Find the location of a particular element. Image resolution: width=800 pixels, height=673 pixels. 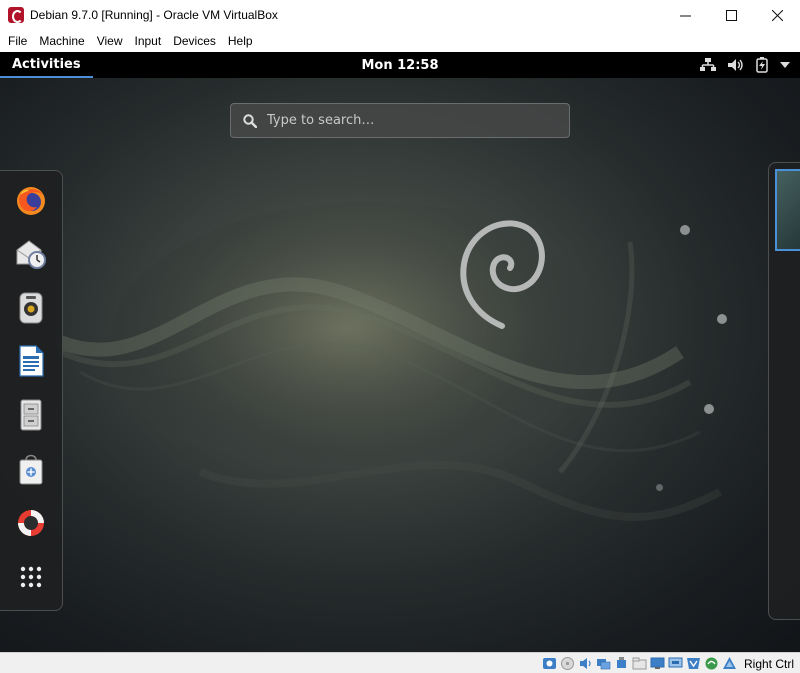

menubar: File Machine View Input Devices Help is located at coordinates (400, 41).